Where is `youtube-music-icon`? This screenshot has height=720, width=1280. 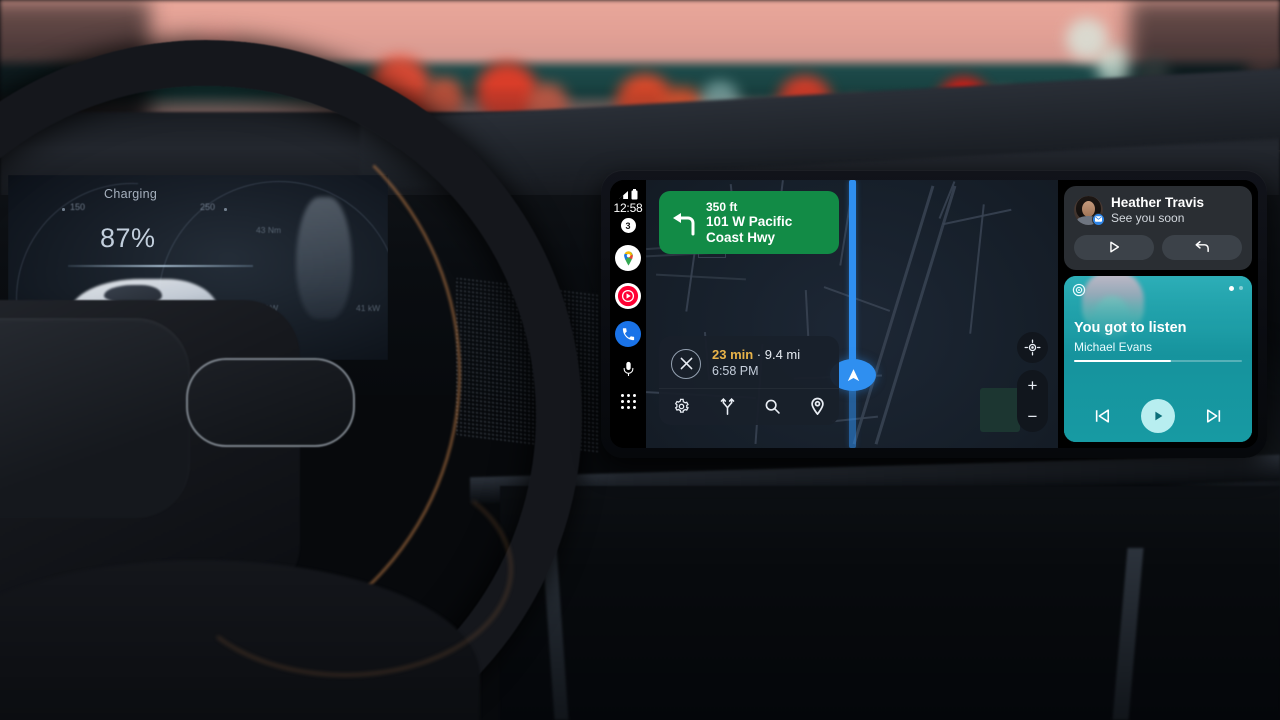 youtube-music-icon is located at coordinates (628, 296).